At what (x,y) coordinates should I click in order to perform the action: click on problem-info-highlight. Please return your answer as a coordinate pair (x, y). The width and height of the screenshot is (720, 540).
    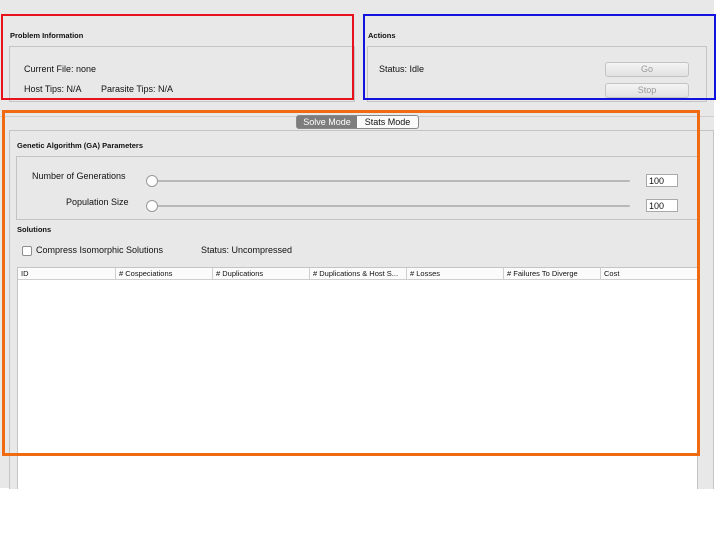
    Looking at the image, I should click on (177, 57).